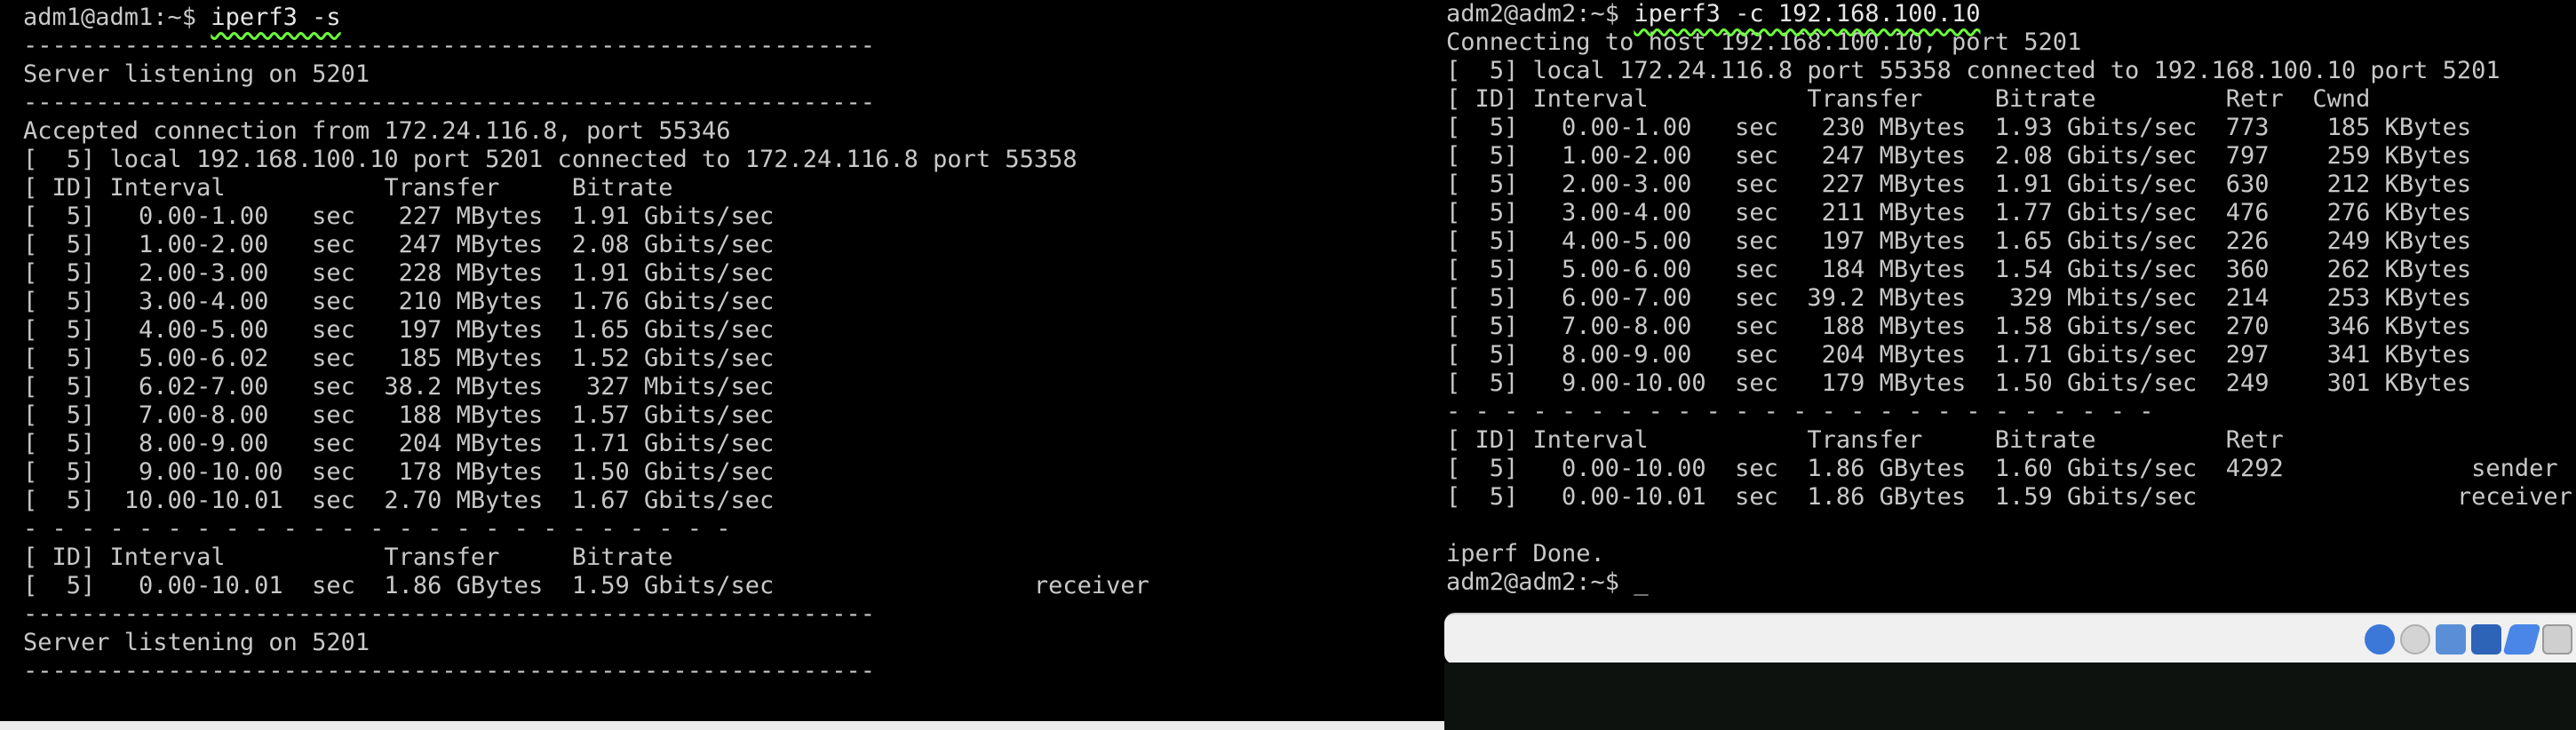 Image resolution: width=2576 pixels, height=730 pixels. I want to click on display-icon, so click(2557, 639).